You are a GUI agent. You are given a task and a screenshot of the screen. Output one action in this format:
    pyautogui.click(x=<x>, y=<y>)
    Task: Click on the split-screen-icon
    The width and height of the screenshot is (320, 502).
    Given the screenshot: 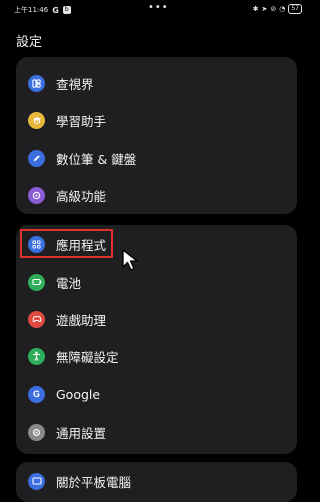 What is the action you would take?
    pyautogui.click(x=36, y=83)
    